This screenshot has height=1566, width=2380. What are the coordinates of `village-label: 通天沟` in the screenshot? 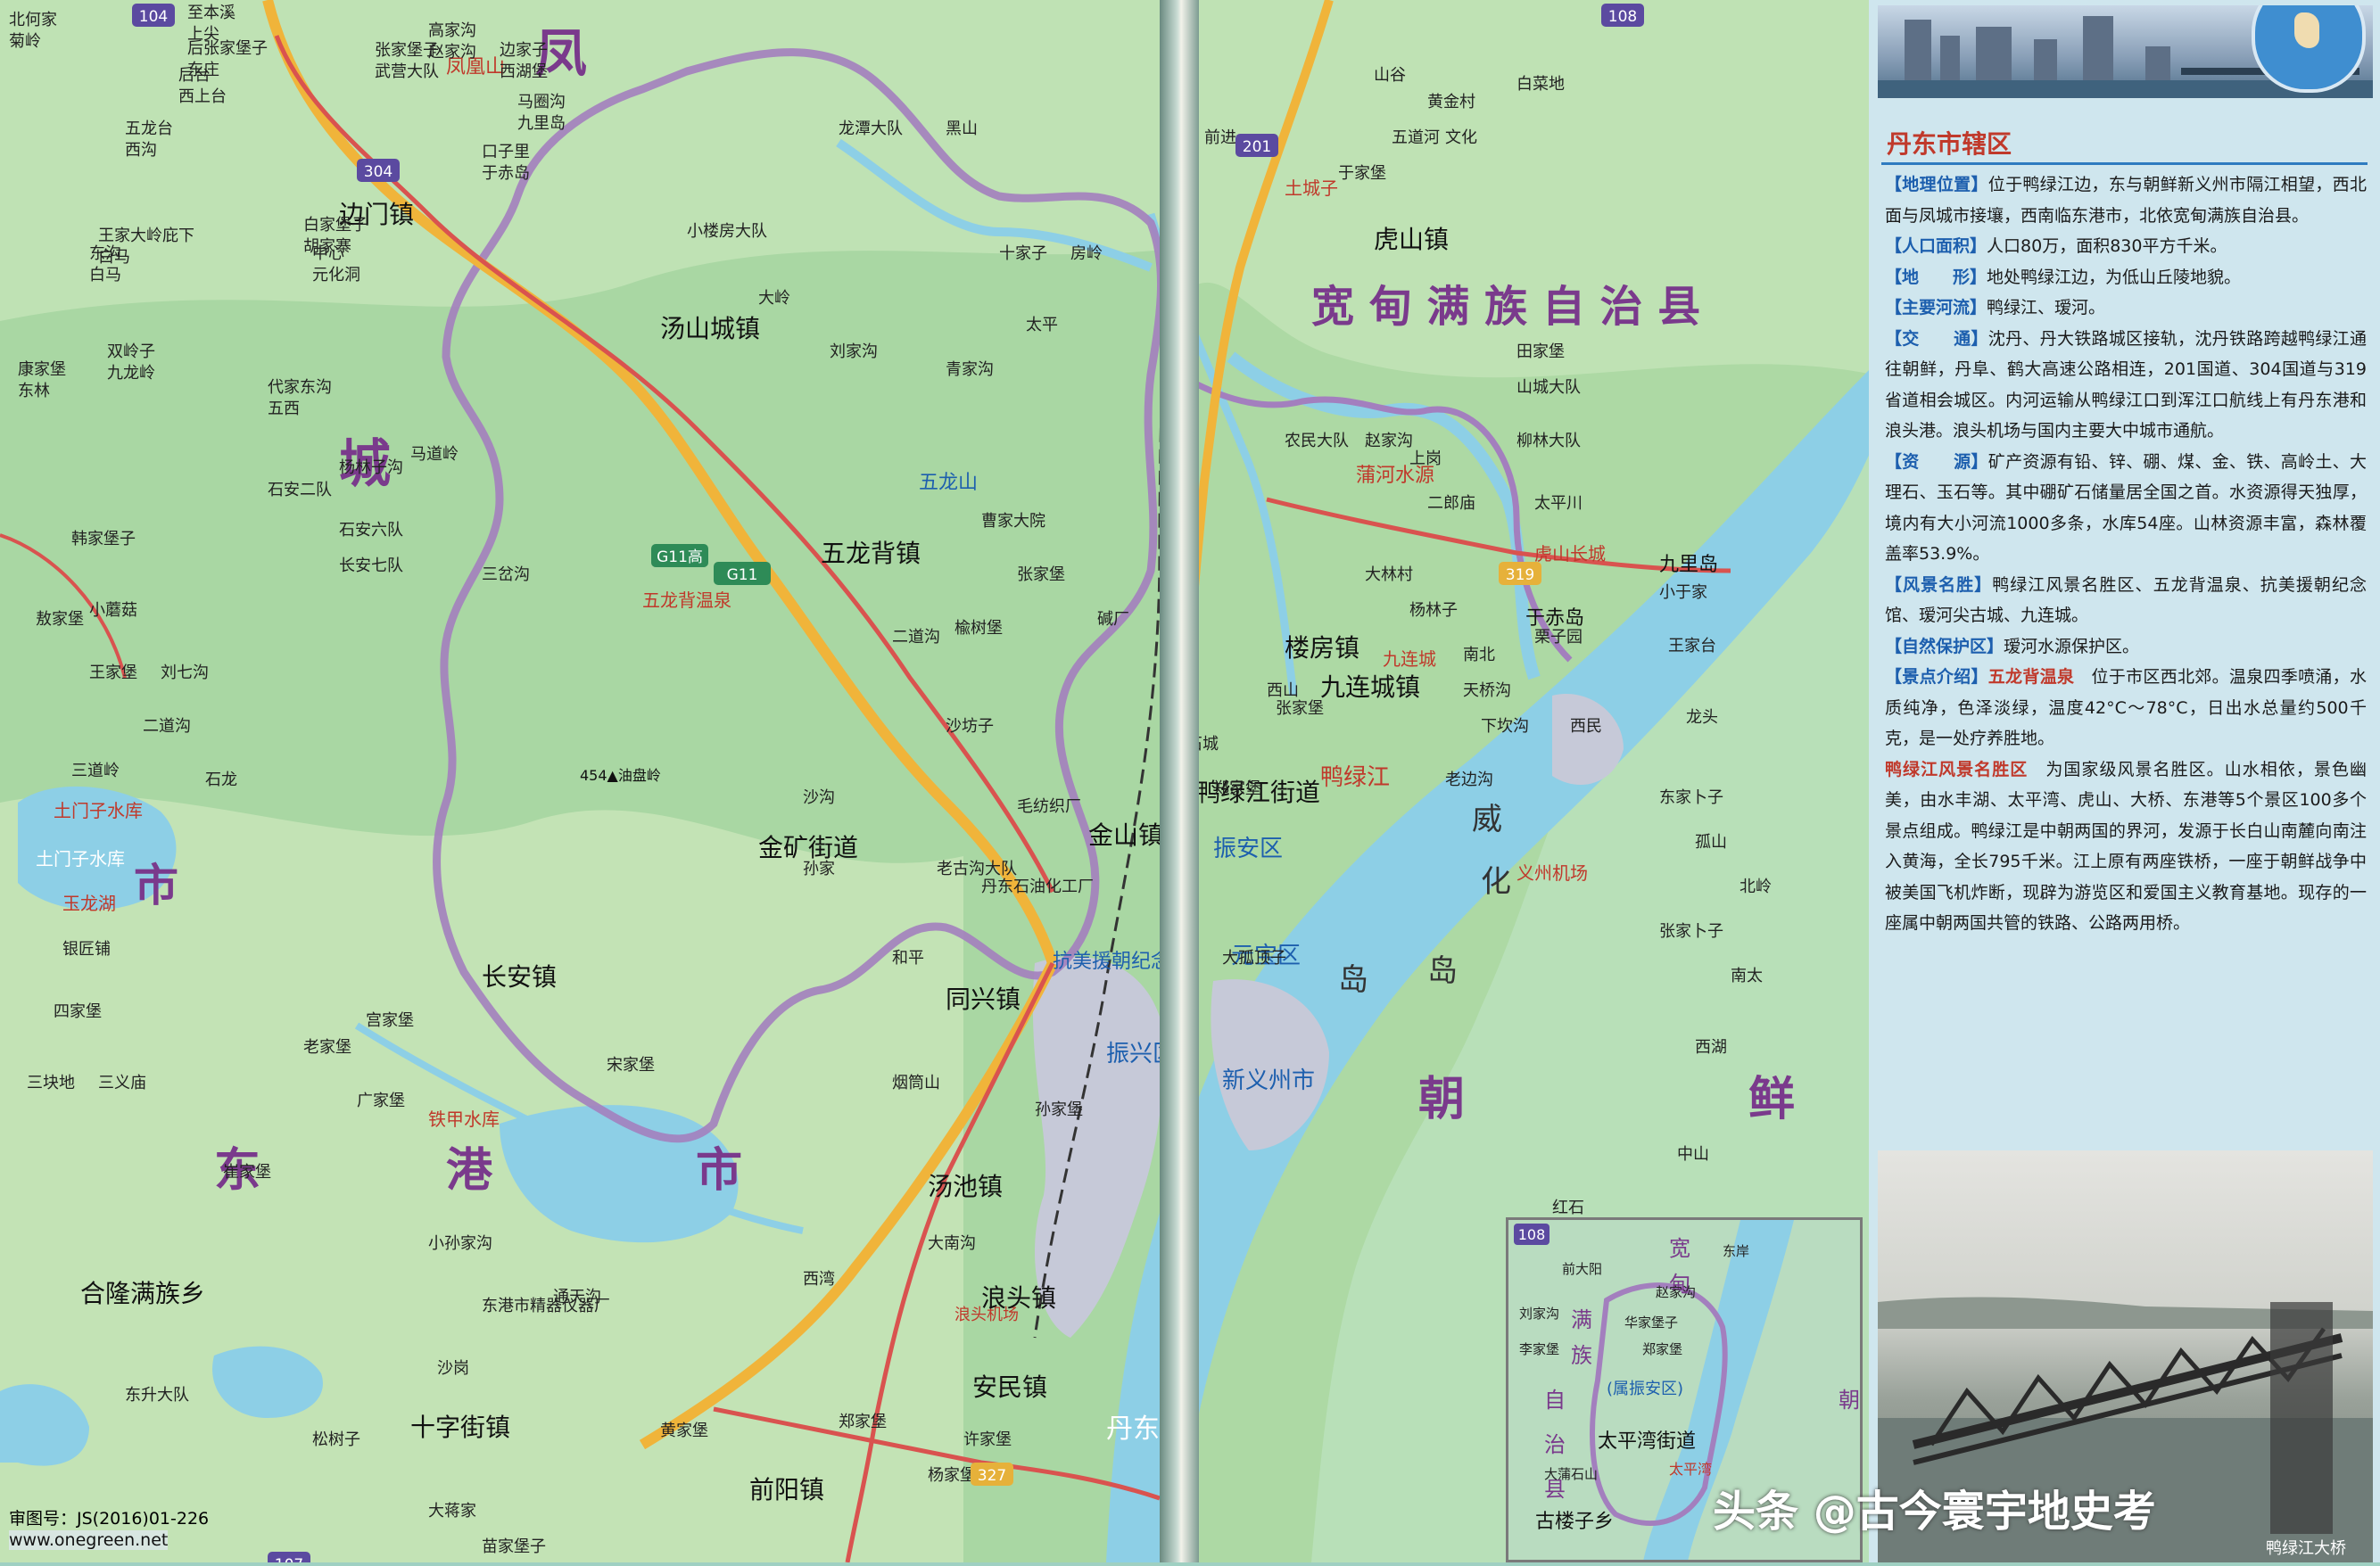 It's located at (577, 1297).